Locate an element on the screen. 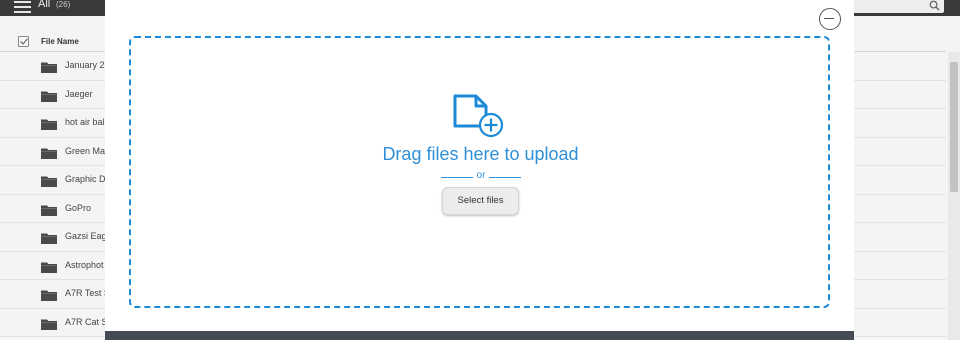  or-divider: or is located at coordinates (481, 176).